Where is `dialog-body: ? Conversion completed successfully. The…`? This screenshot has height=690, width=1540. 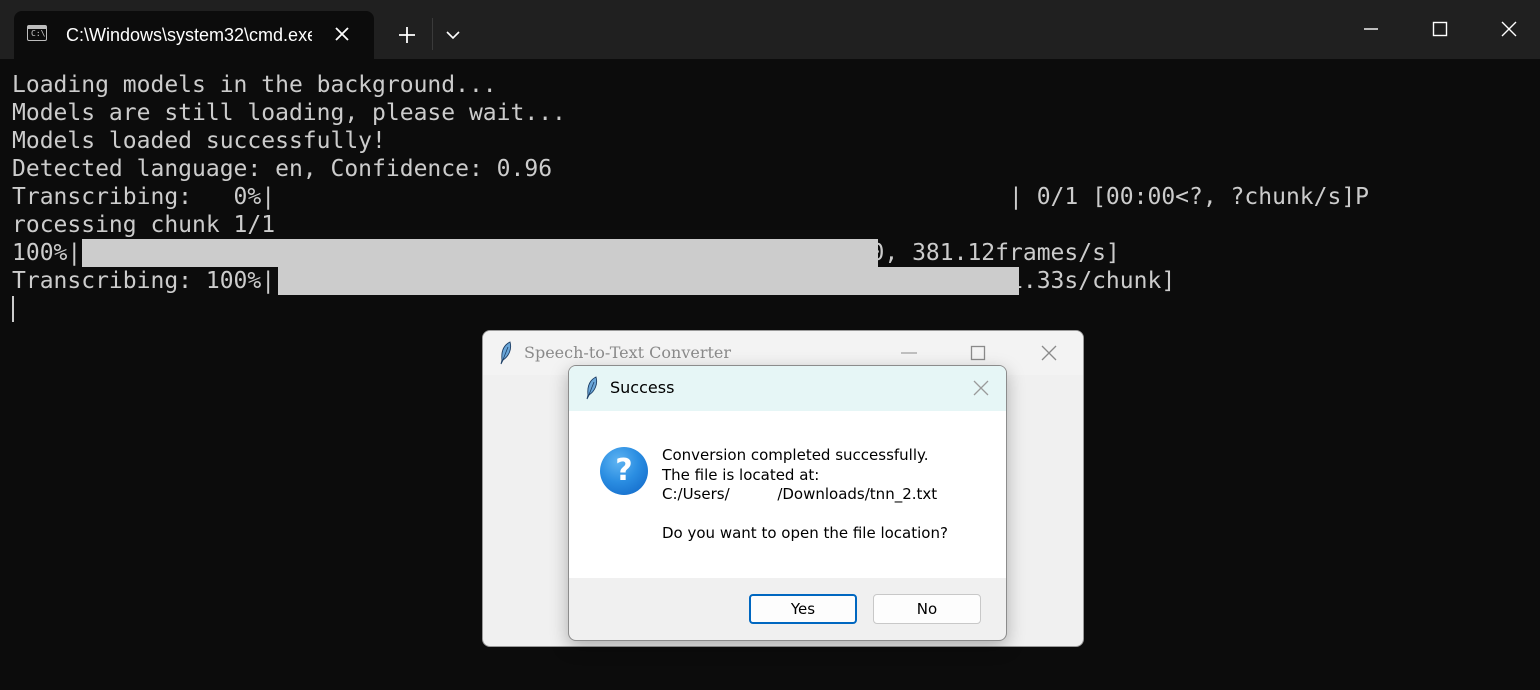
dialog-body: ? Conversion completed successfully. The… is located at coordinates (787, 494).